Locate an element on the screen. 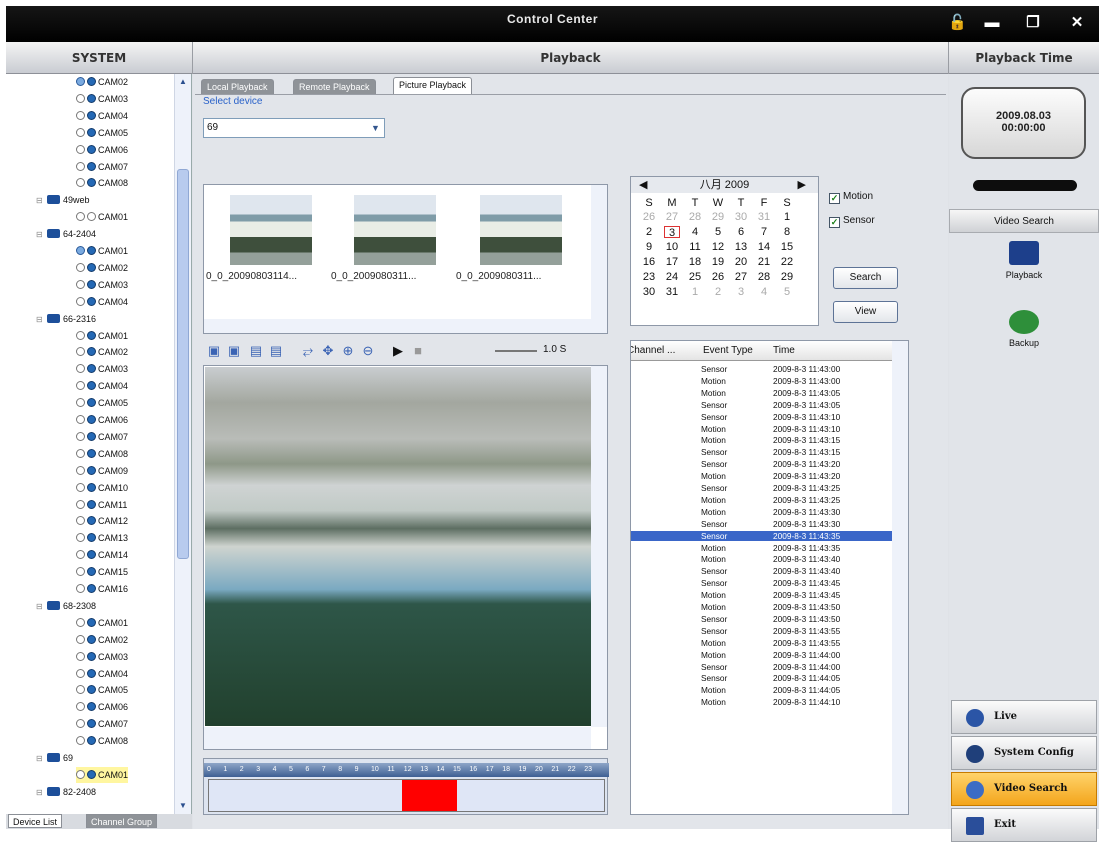 The width and height of the screenshot is (1099, 842). tree-channel: CAM16 is located at coordinates (102, 589).